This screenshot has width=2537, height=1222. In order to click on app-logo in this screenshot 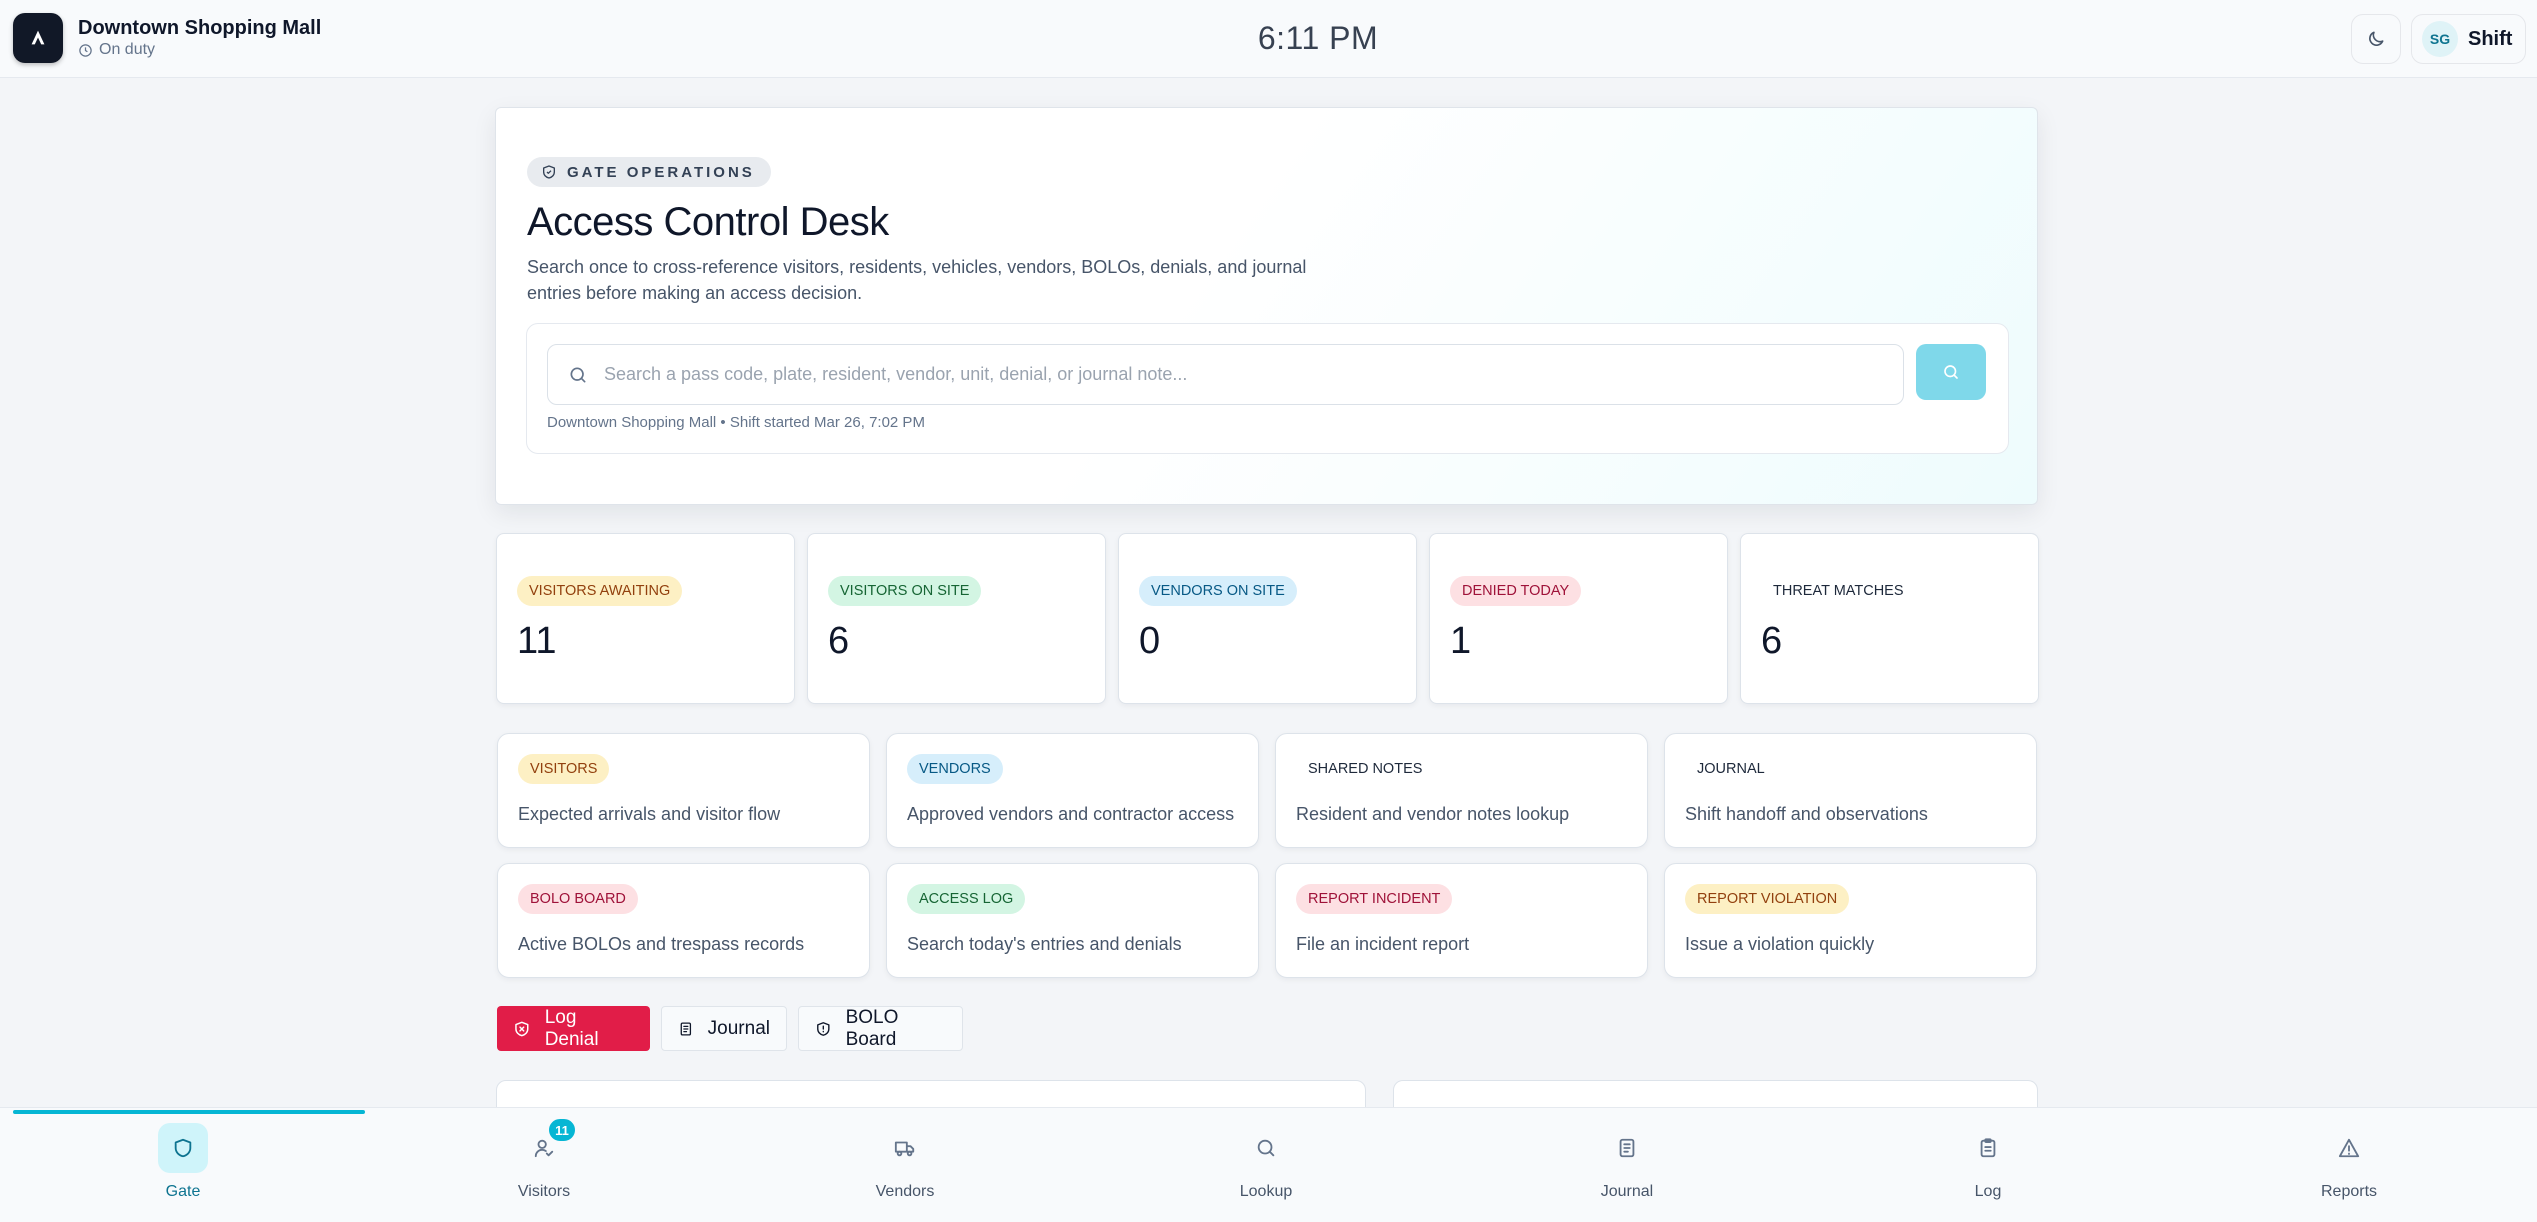, I will do `click(38, 38)`.